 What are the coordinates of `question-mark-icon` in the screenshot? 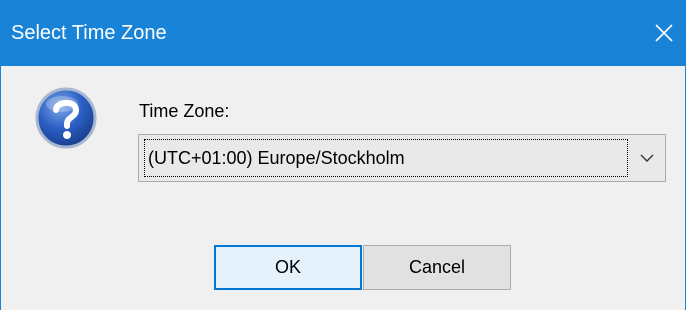 It's located at (66, 118).